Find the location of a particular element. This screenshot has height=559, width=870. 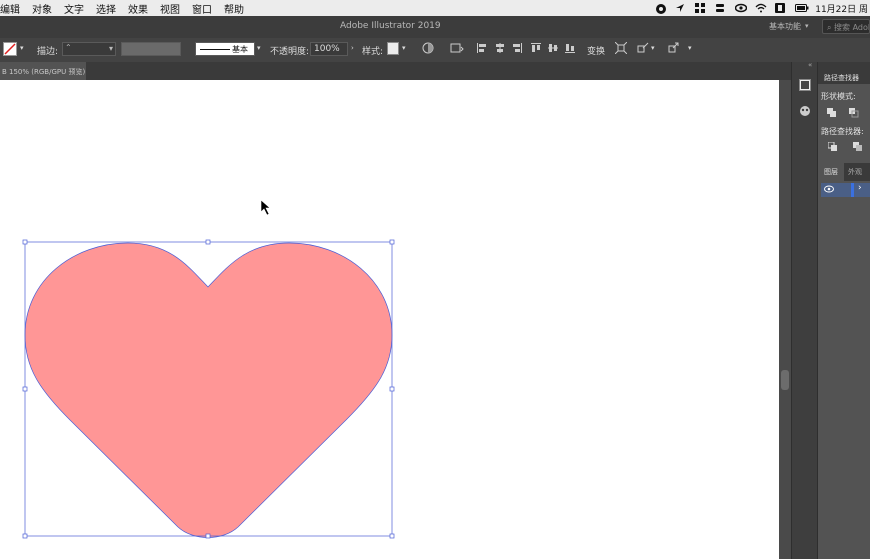

battery-icon is located at coordinates (802, 8).